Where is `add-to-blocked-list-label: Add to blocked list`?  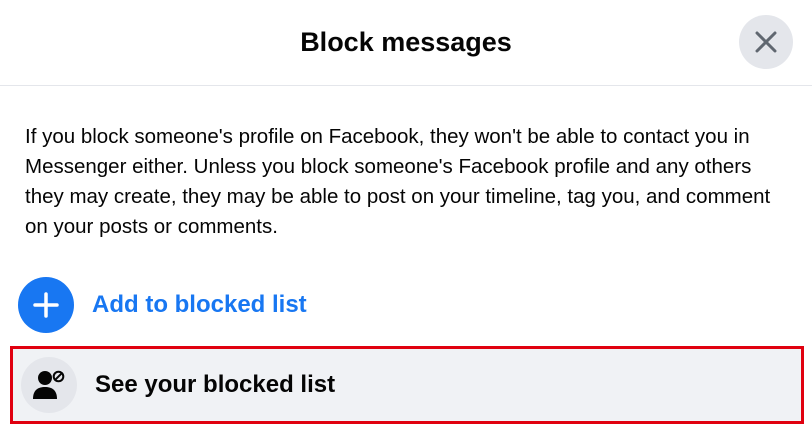
add-to-blocked-list-label: Add to blocked list is located at coordinates (199, 304).